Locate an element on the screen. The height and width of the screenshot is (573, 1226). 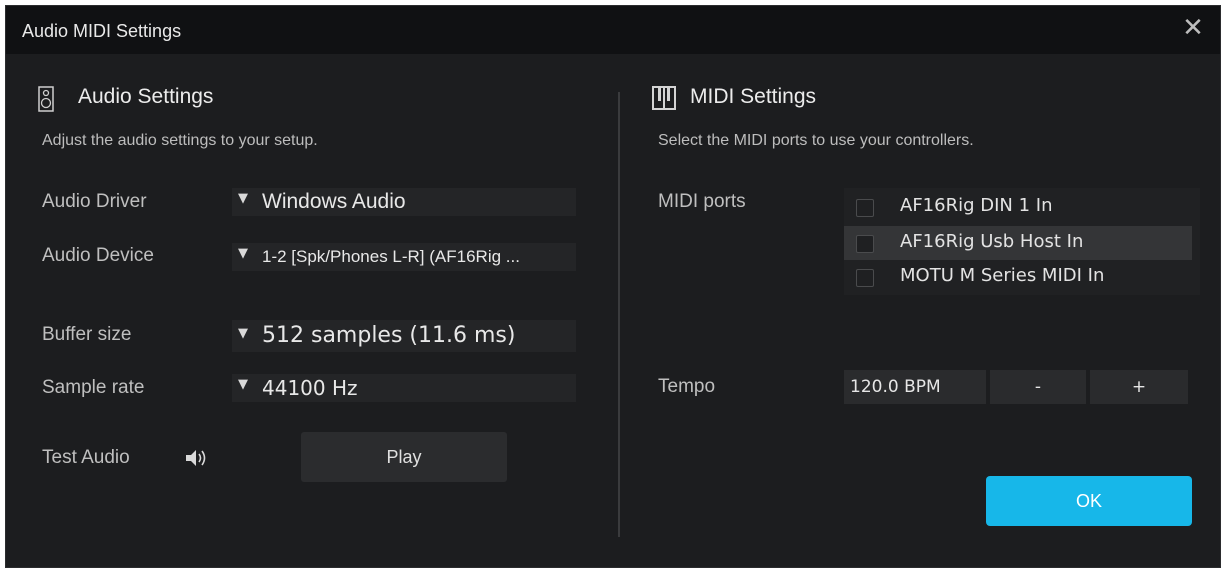
audio-driver-dropdown: ▼ Windows Audio is located at coordinates (404, 202).